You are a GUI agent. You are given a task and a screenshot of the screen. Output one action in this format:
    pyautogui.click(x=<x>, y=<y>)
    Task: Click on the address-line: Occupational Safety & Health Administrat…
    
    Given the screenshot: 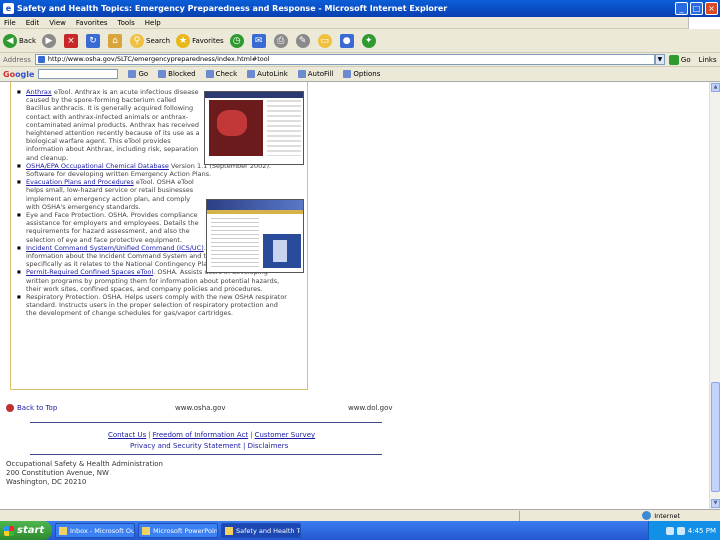 What is the action you would take?
    pyautogui.click(x=84, y=464)
    